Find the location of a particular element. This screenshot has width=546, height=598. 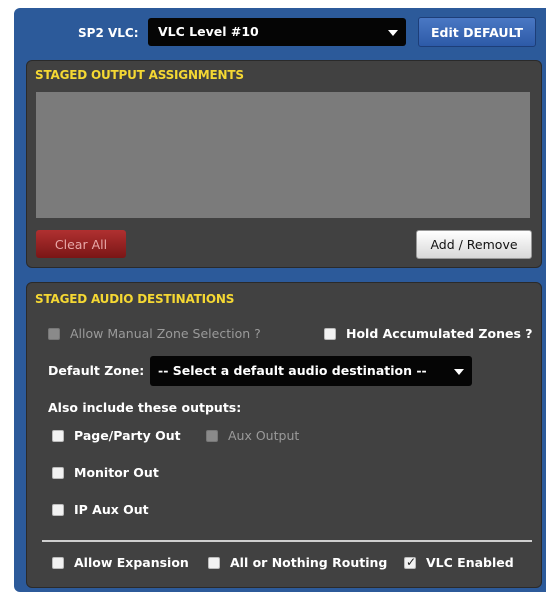

staged-output-title: STAGED OUTPUT ASSIGNMENTS is located at coordinates (139, 75).